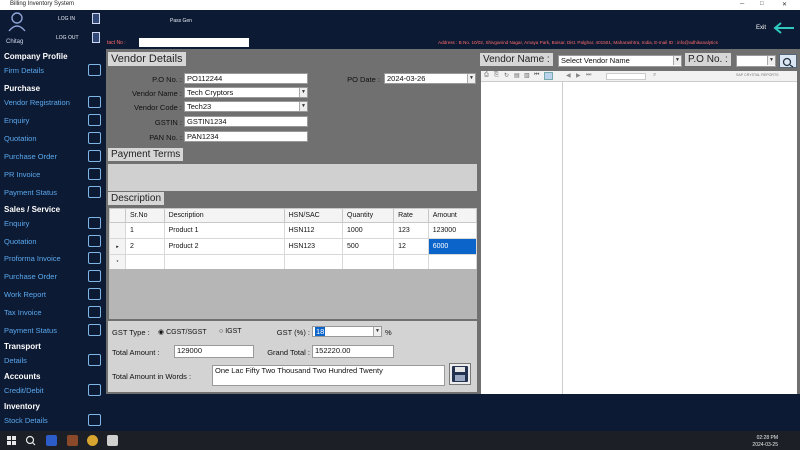 The height and width of the screenshot is (450, 800). Describe the element at coordinates (94, 120) in the screenshot. I see `enquiry-icon` at that location.